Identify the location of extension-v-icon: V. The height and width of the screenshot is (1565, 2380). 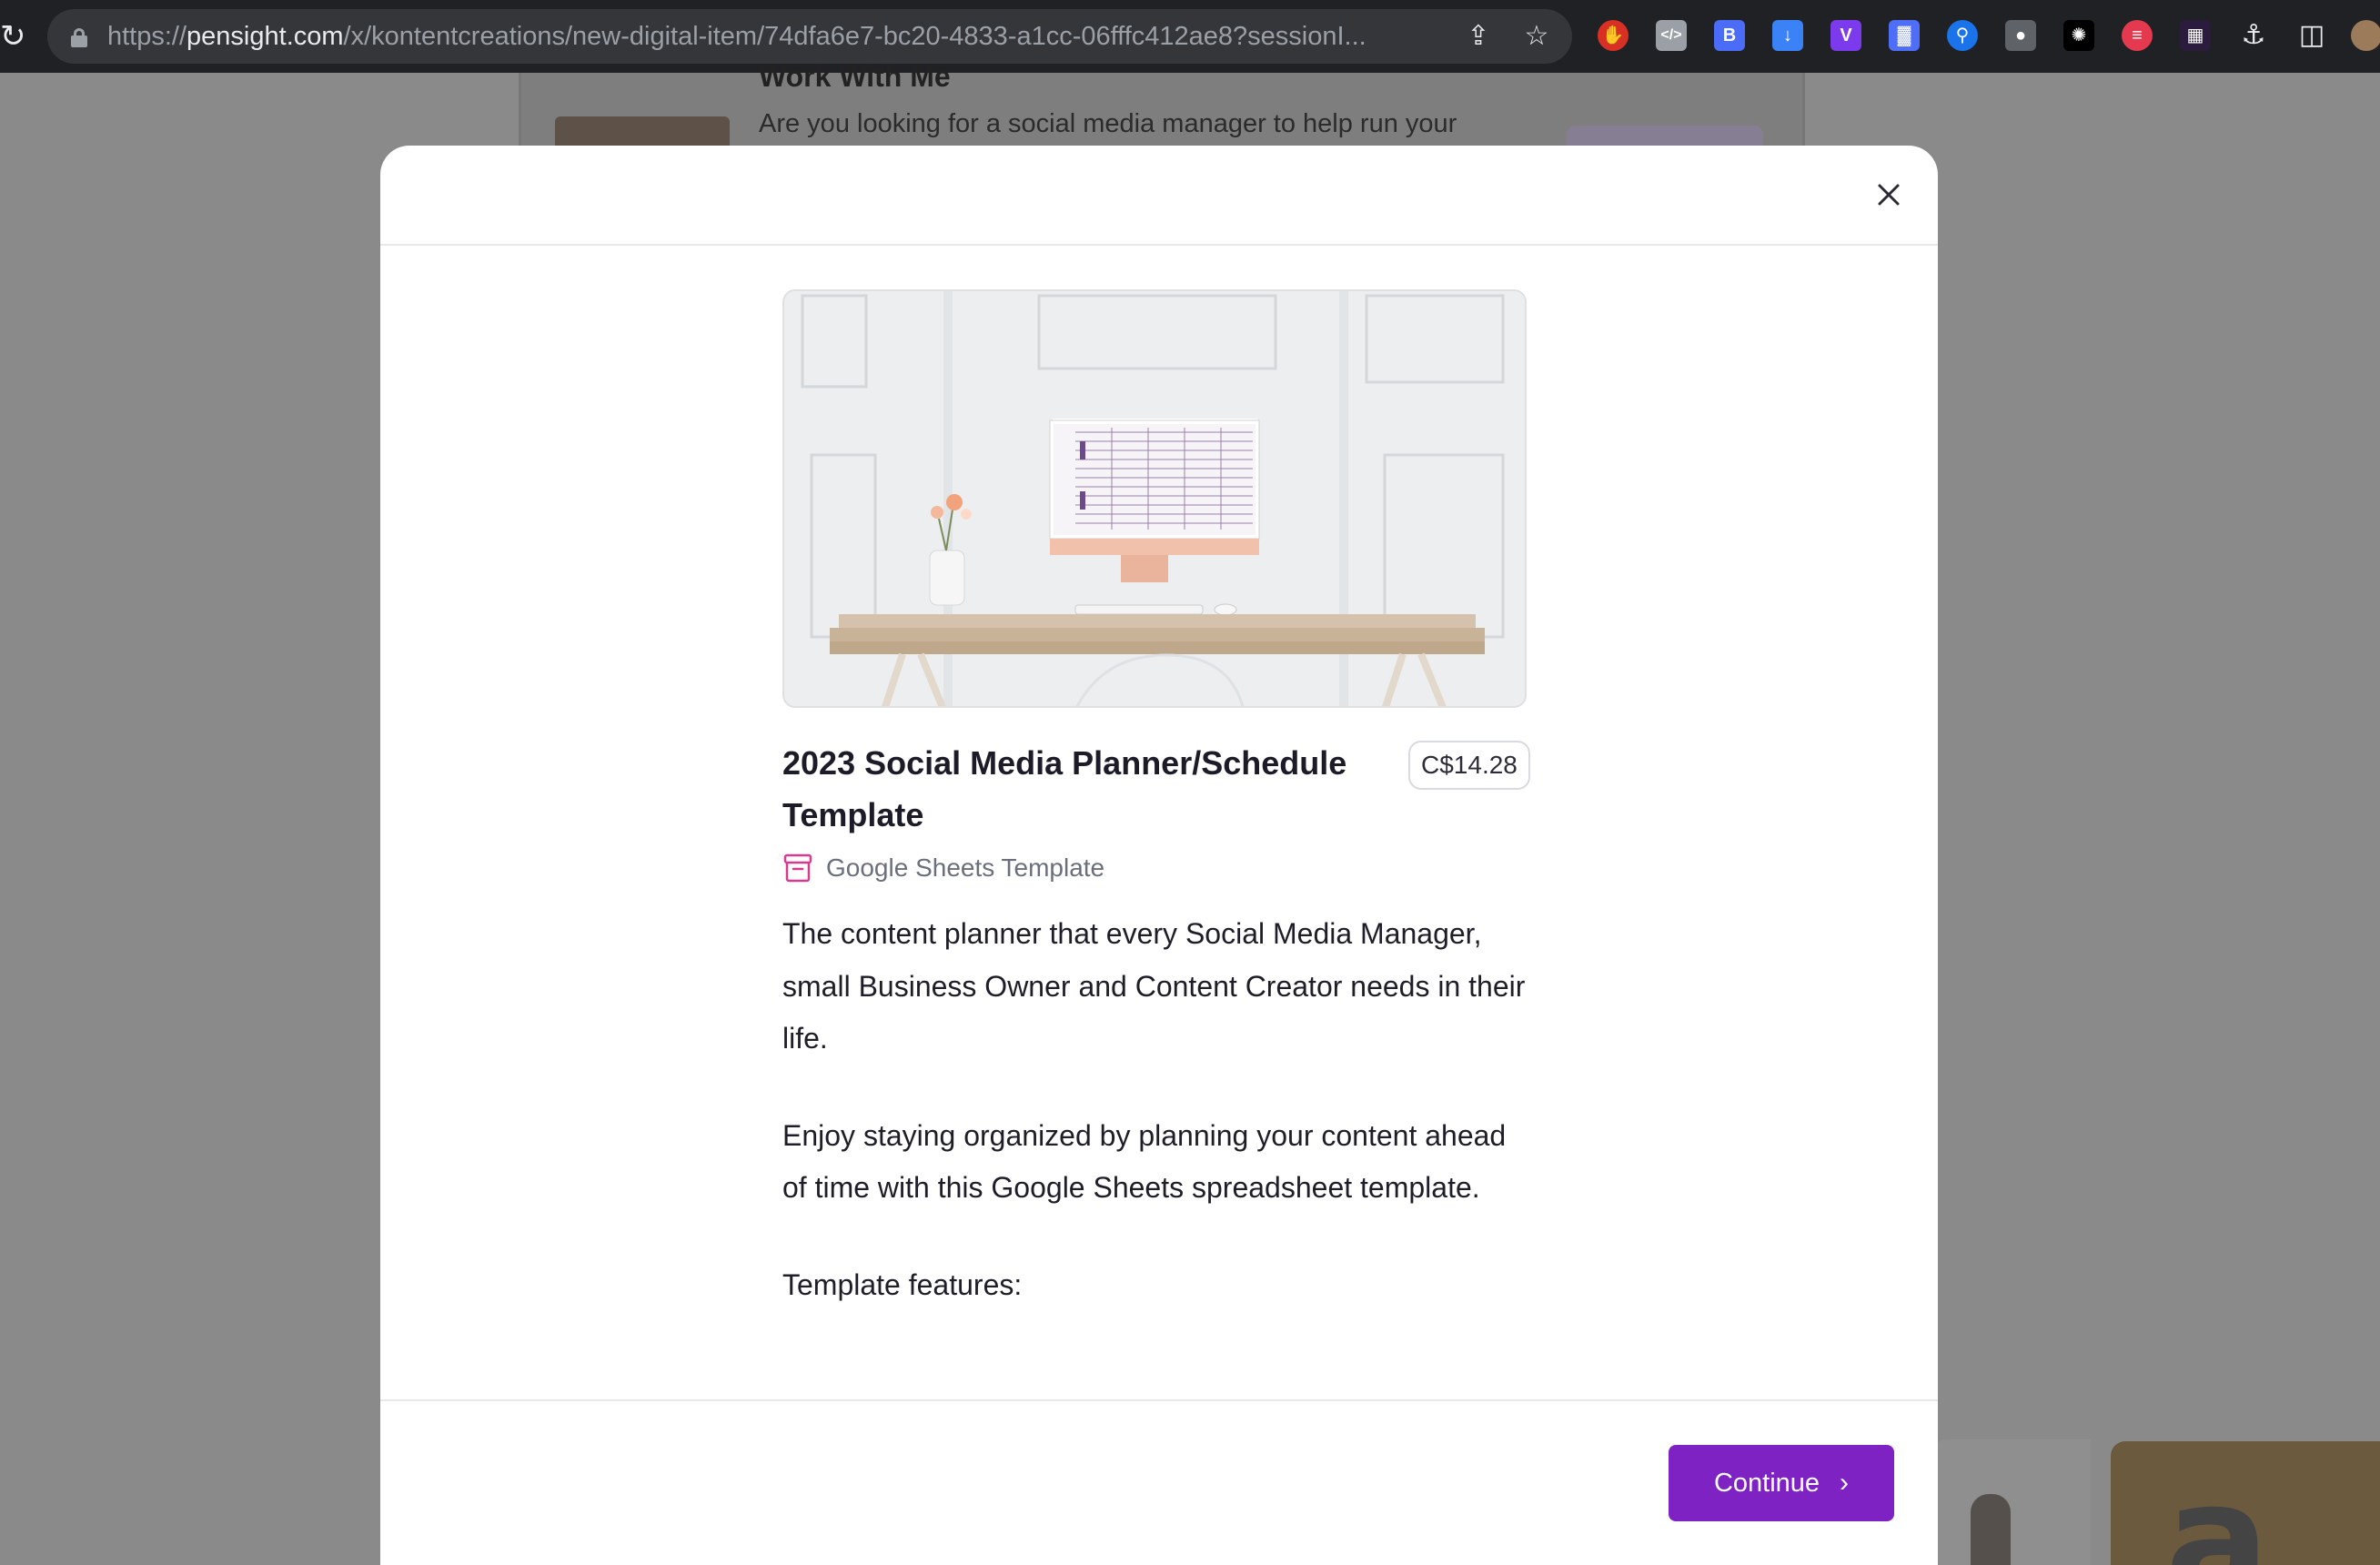
(1845, 35).